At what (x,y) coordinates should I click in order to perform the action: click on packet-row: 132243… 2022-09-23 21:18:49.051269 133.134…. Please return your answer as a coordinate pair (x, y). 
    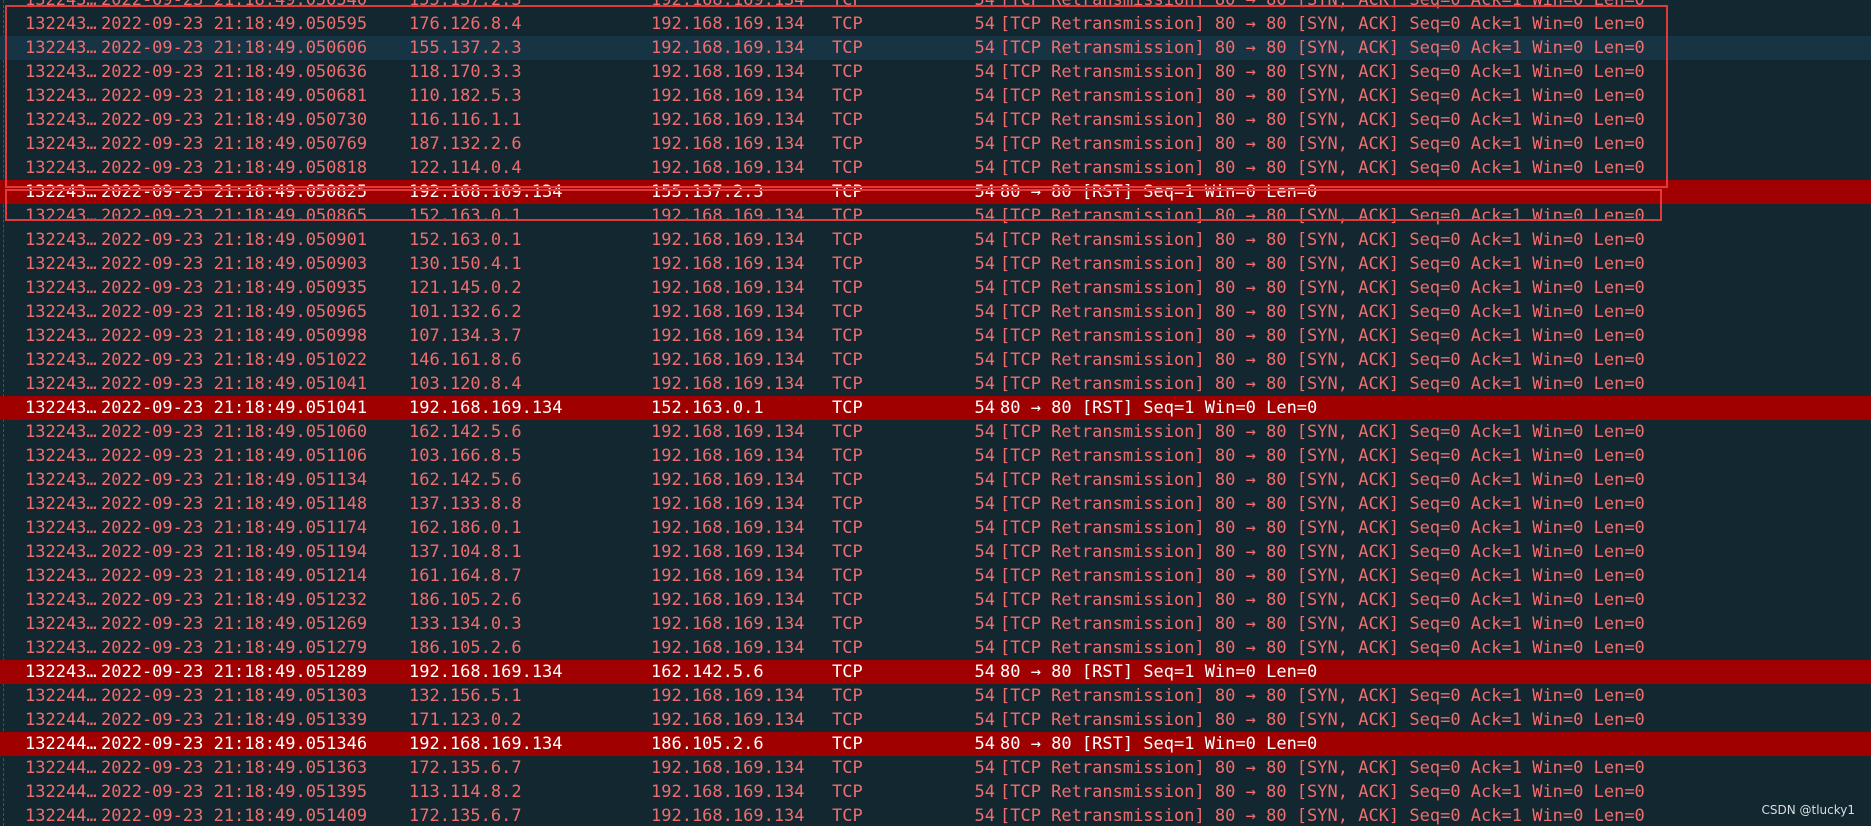
    Looking at the image, I should click on (935, 624).